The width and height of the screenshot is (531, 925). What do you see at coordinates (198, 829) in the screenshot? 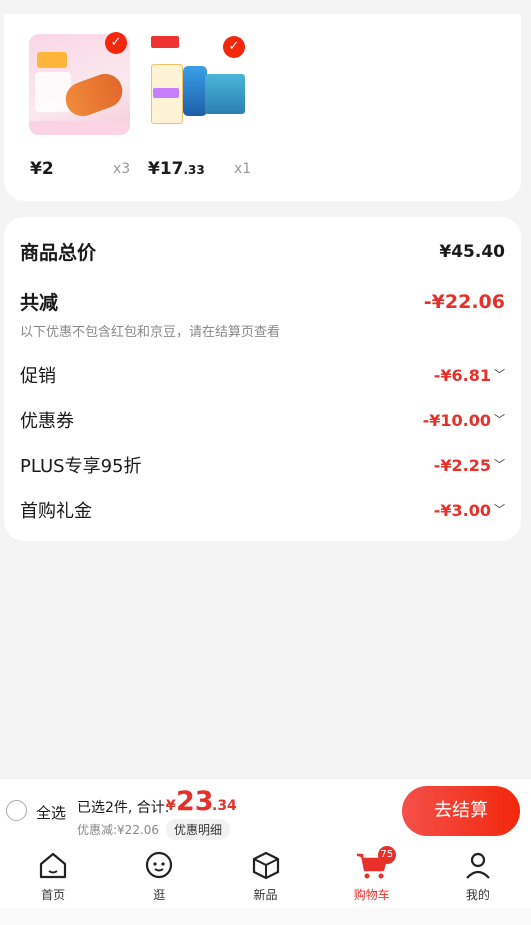
I see `discount-detail-button: 优惠明细` at bounding box center [198, 829].